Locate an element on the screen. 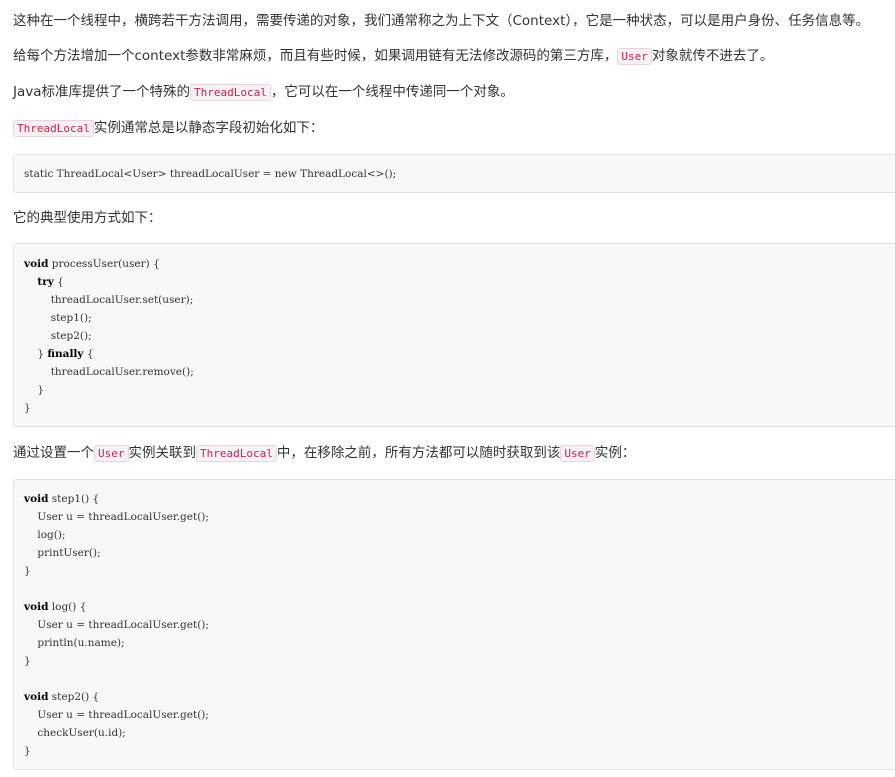 The height and width of the screenshot is (777, 895). code-line: void processUser(user) { is located at coordinates (459, 264).